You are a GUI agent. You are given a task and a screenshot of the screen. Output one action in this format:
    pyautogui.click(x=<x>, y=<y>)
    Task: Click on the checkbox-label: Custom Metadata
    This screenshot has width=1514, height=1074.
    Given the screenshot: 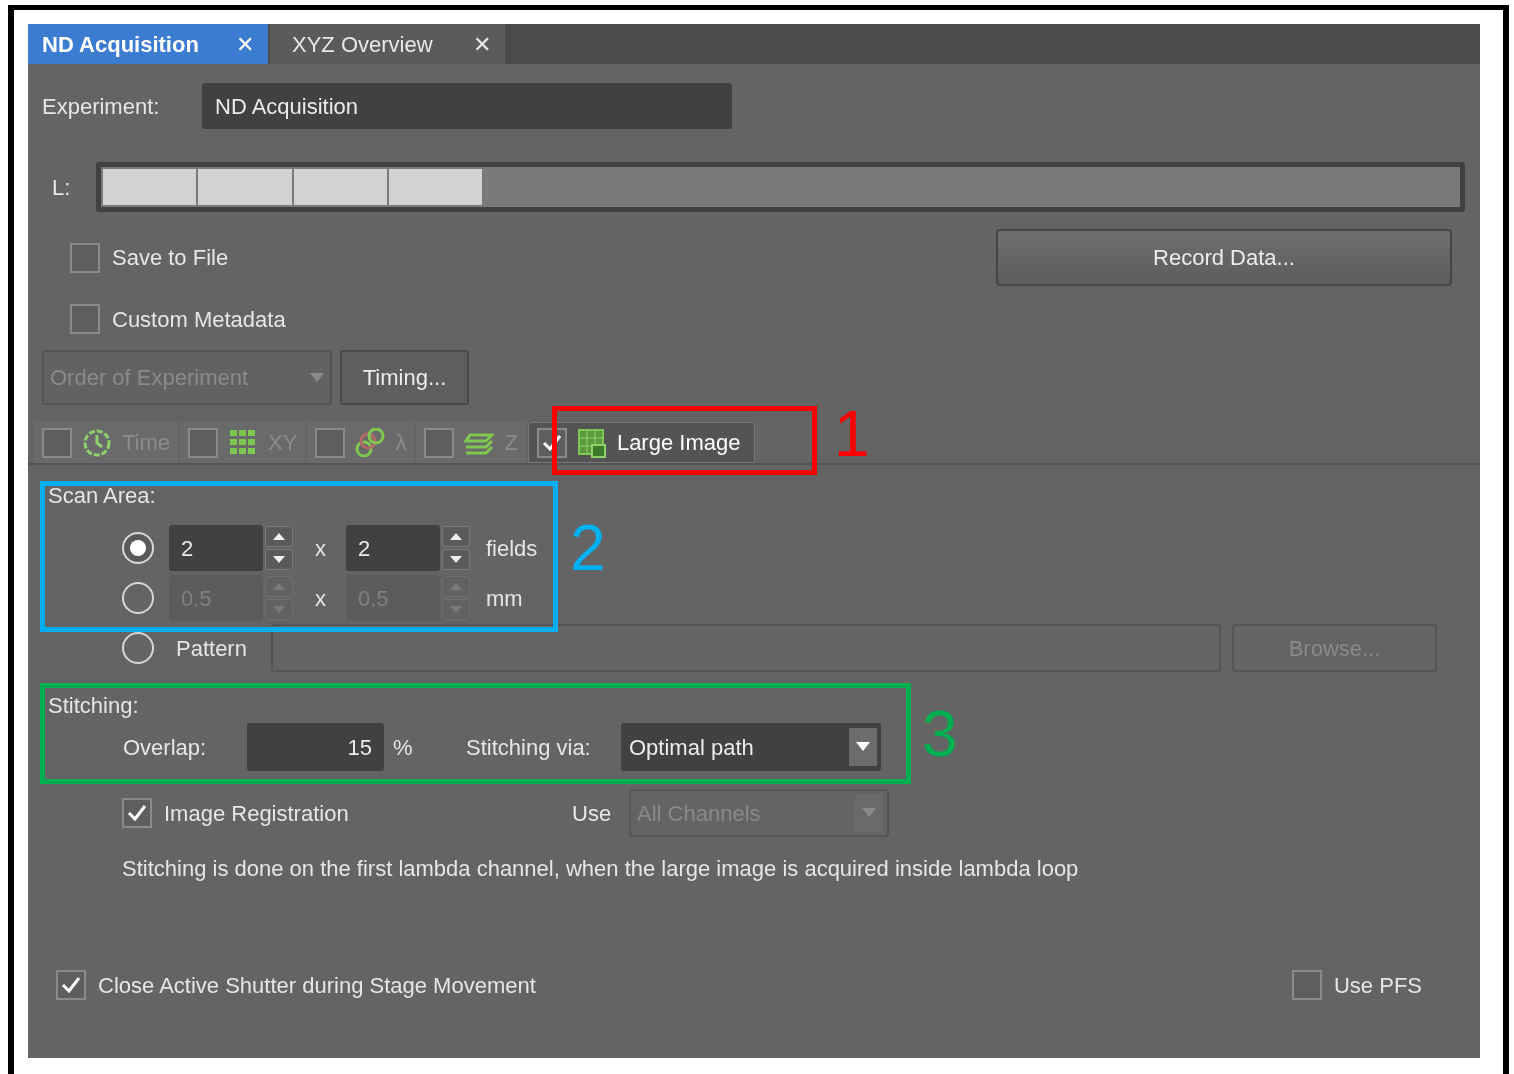 What is the action you would take?
    pyautogui.click(x=199, y=319)
    